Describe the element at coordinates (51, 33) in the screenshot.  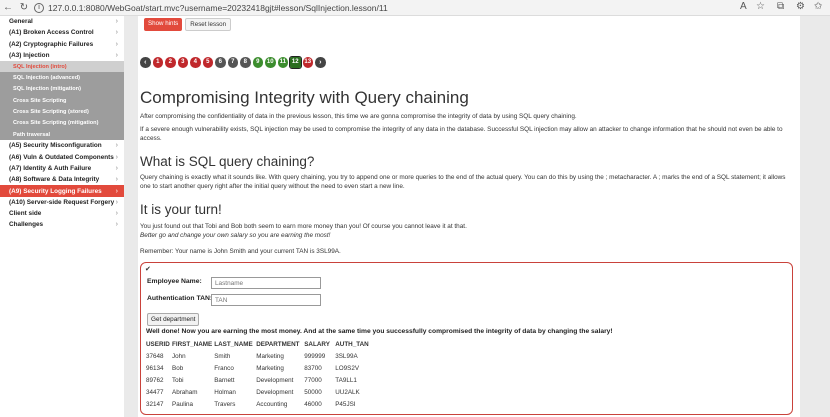
I see `sidebar-item-label: (A1) Broken Access Control` at that location.